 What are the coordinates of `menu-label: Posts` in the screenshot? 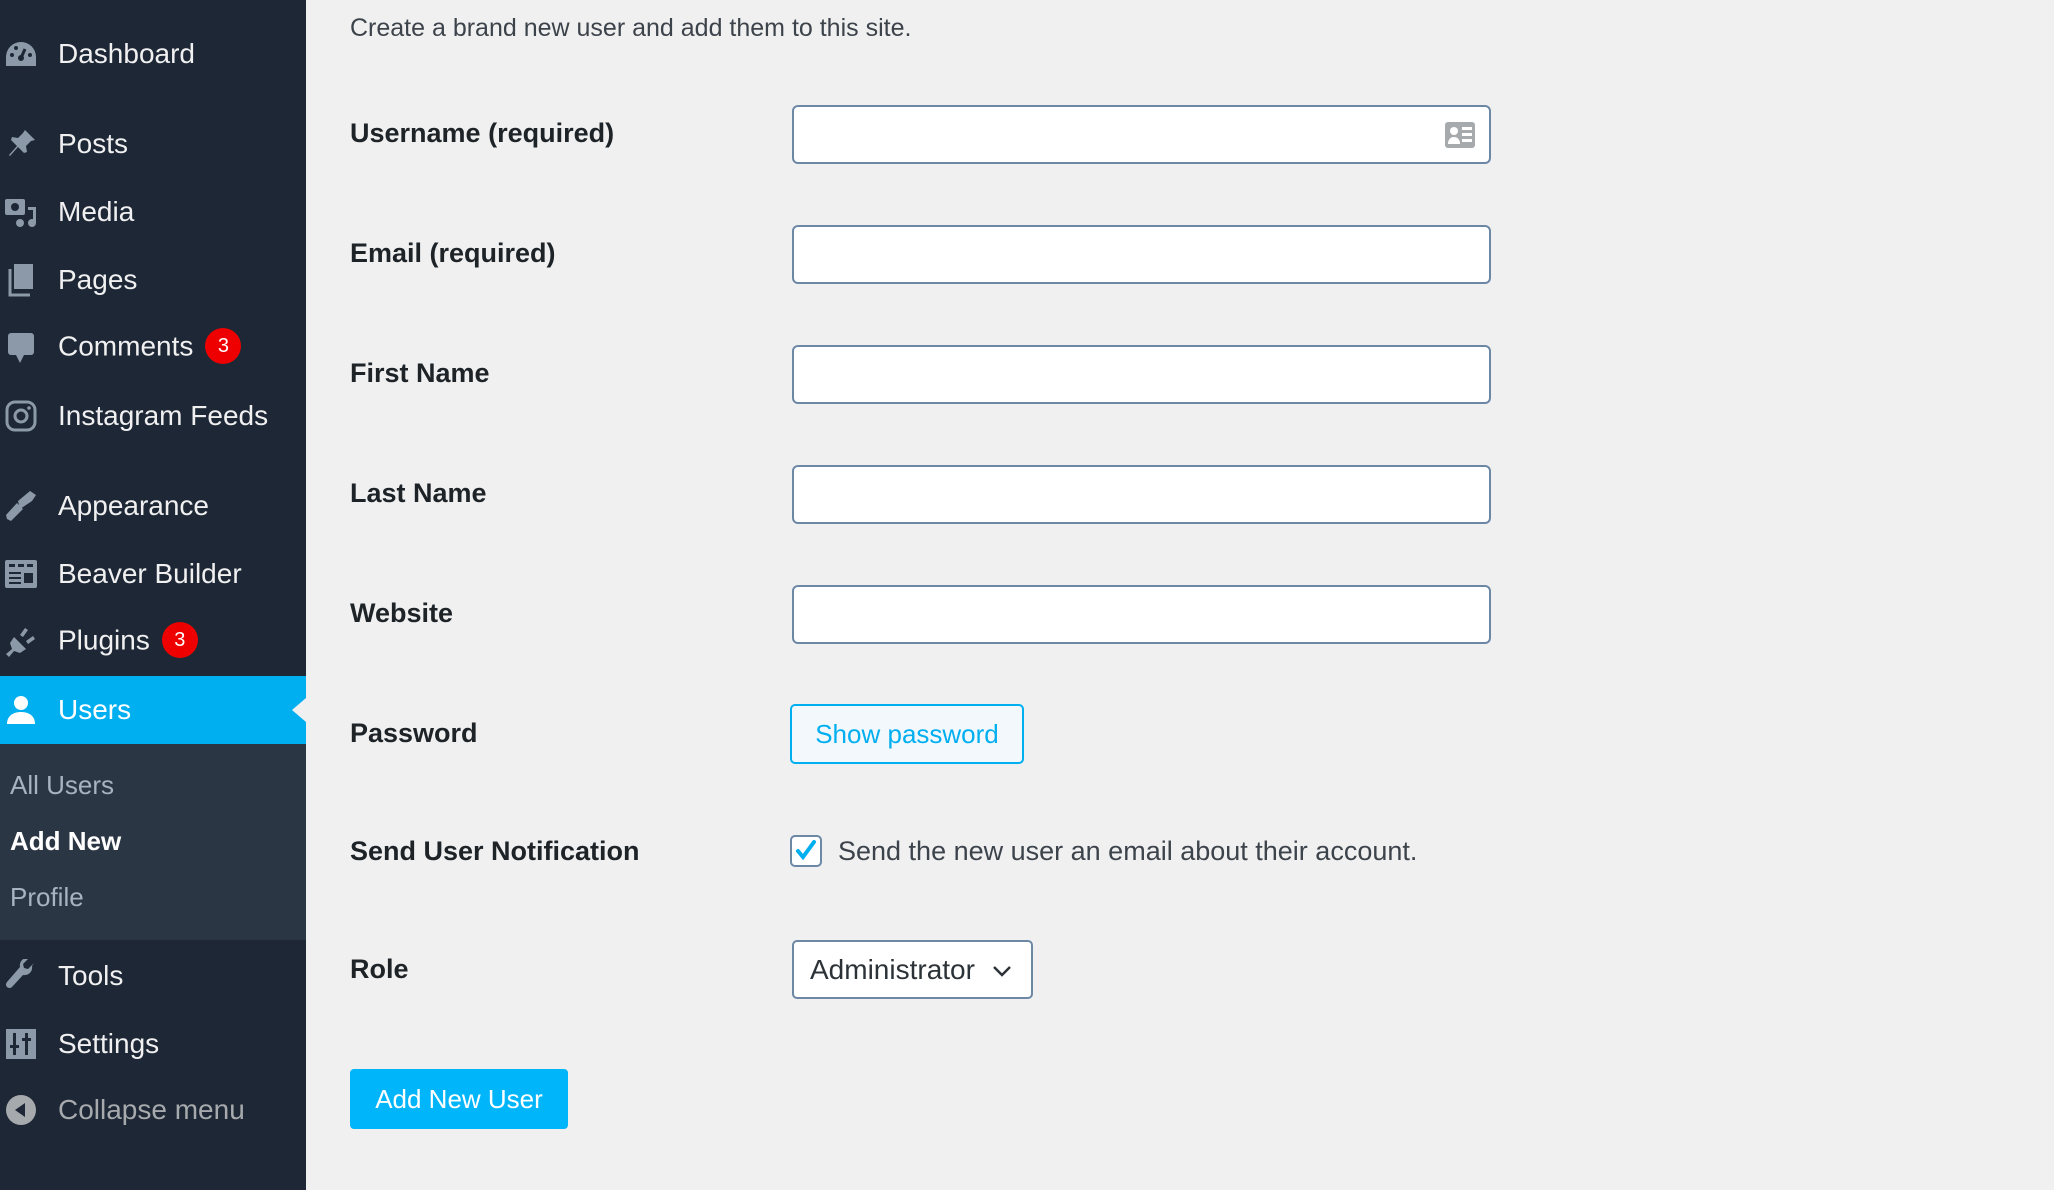 It's located at (93, 143).